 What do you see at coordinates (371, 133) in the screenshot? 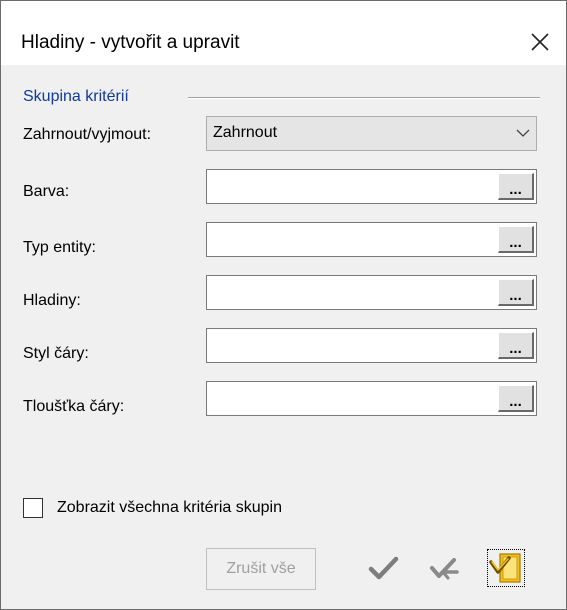
I see `include-exclude-select: Zahrnout` at bounding box center [371, 133].